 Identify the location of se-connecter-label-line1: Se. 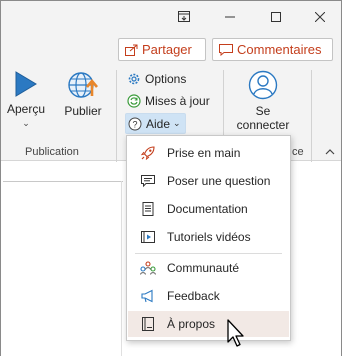
(263, 111).